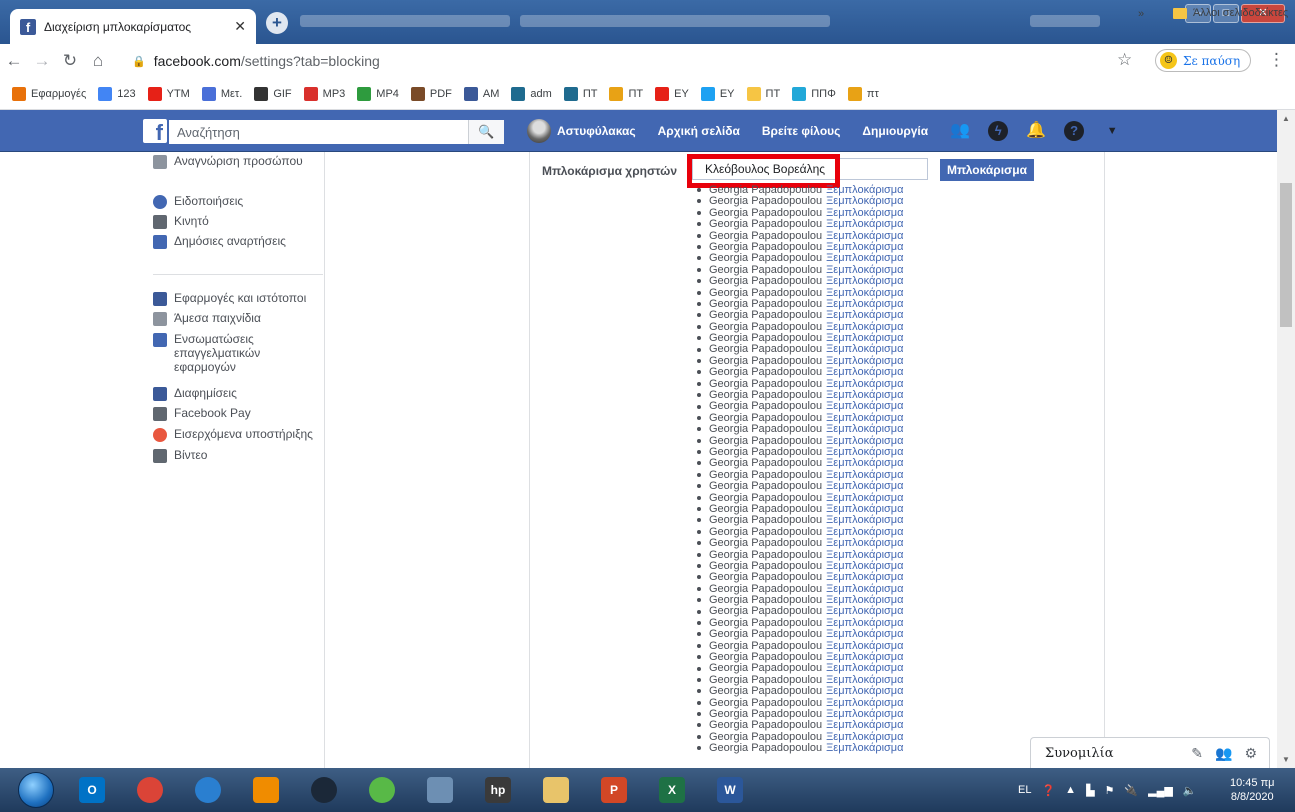 The height and width of the screenshot is (812, 1295). I want to click on sidebar-item: Ειδοποιήσεις, so click(198, 201).